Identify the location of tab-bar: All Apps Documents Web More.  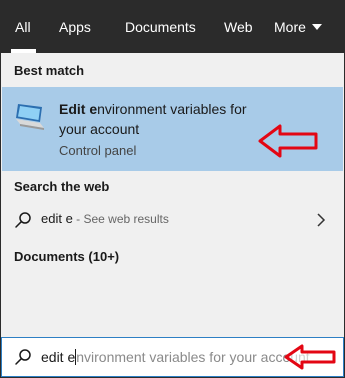
(172, 27).